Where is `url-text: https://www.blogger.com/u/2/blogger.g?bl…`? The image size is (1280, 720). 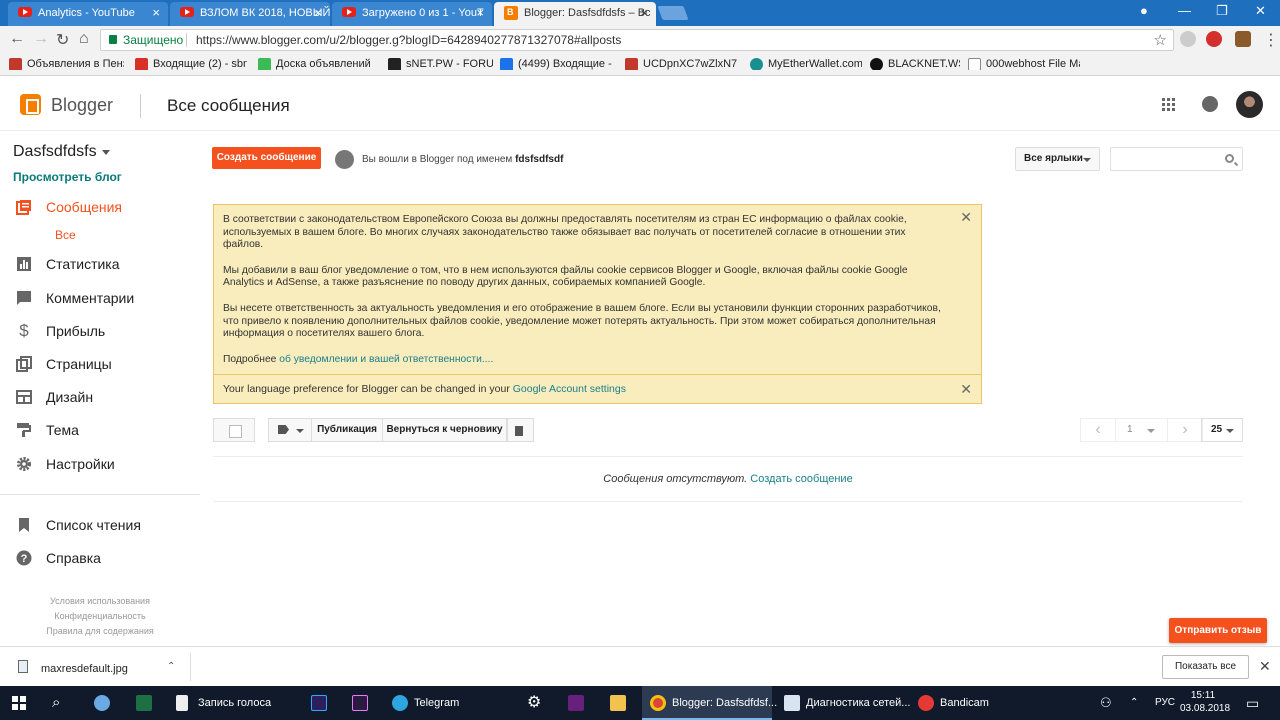 url-text: https://www.blogger.com/u/2/blogger.g?bl… is located at coordinates (408, 40).